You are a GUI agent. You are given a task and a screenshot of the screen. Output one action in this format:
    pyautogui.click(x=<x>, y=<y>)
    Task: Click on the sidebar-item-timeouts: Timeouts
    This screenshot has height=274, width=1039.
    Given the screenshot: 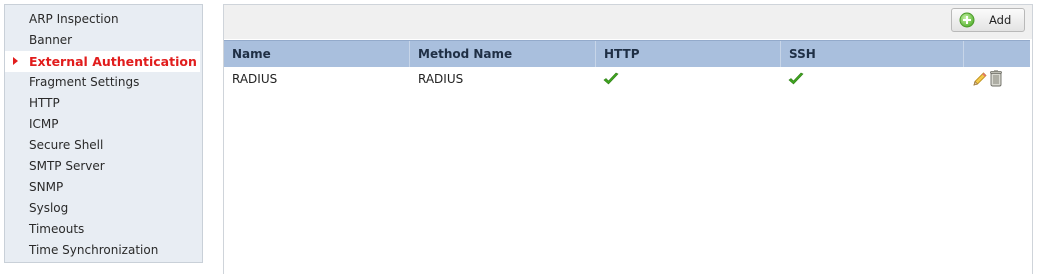 What is the action you would take?
    pyautogui.click(x=102, y=229)
    